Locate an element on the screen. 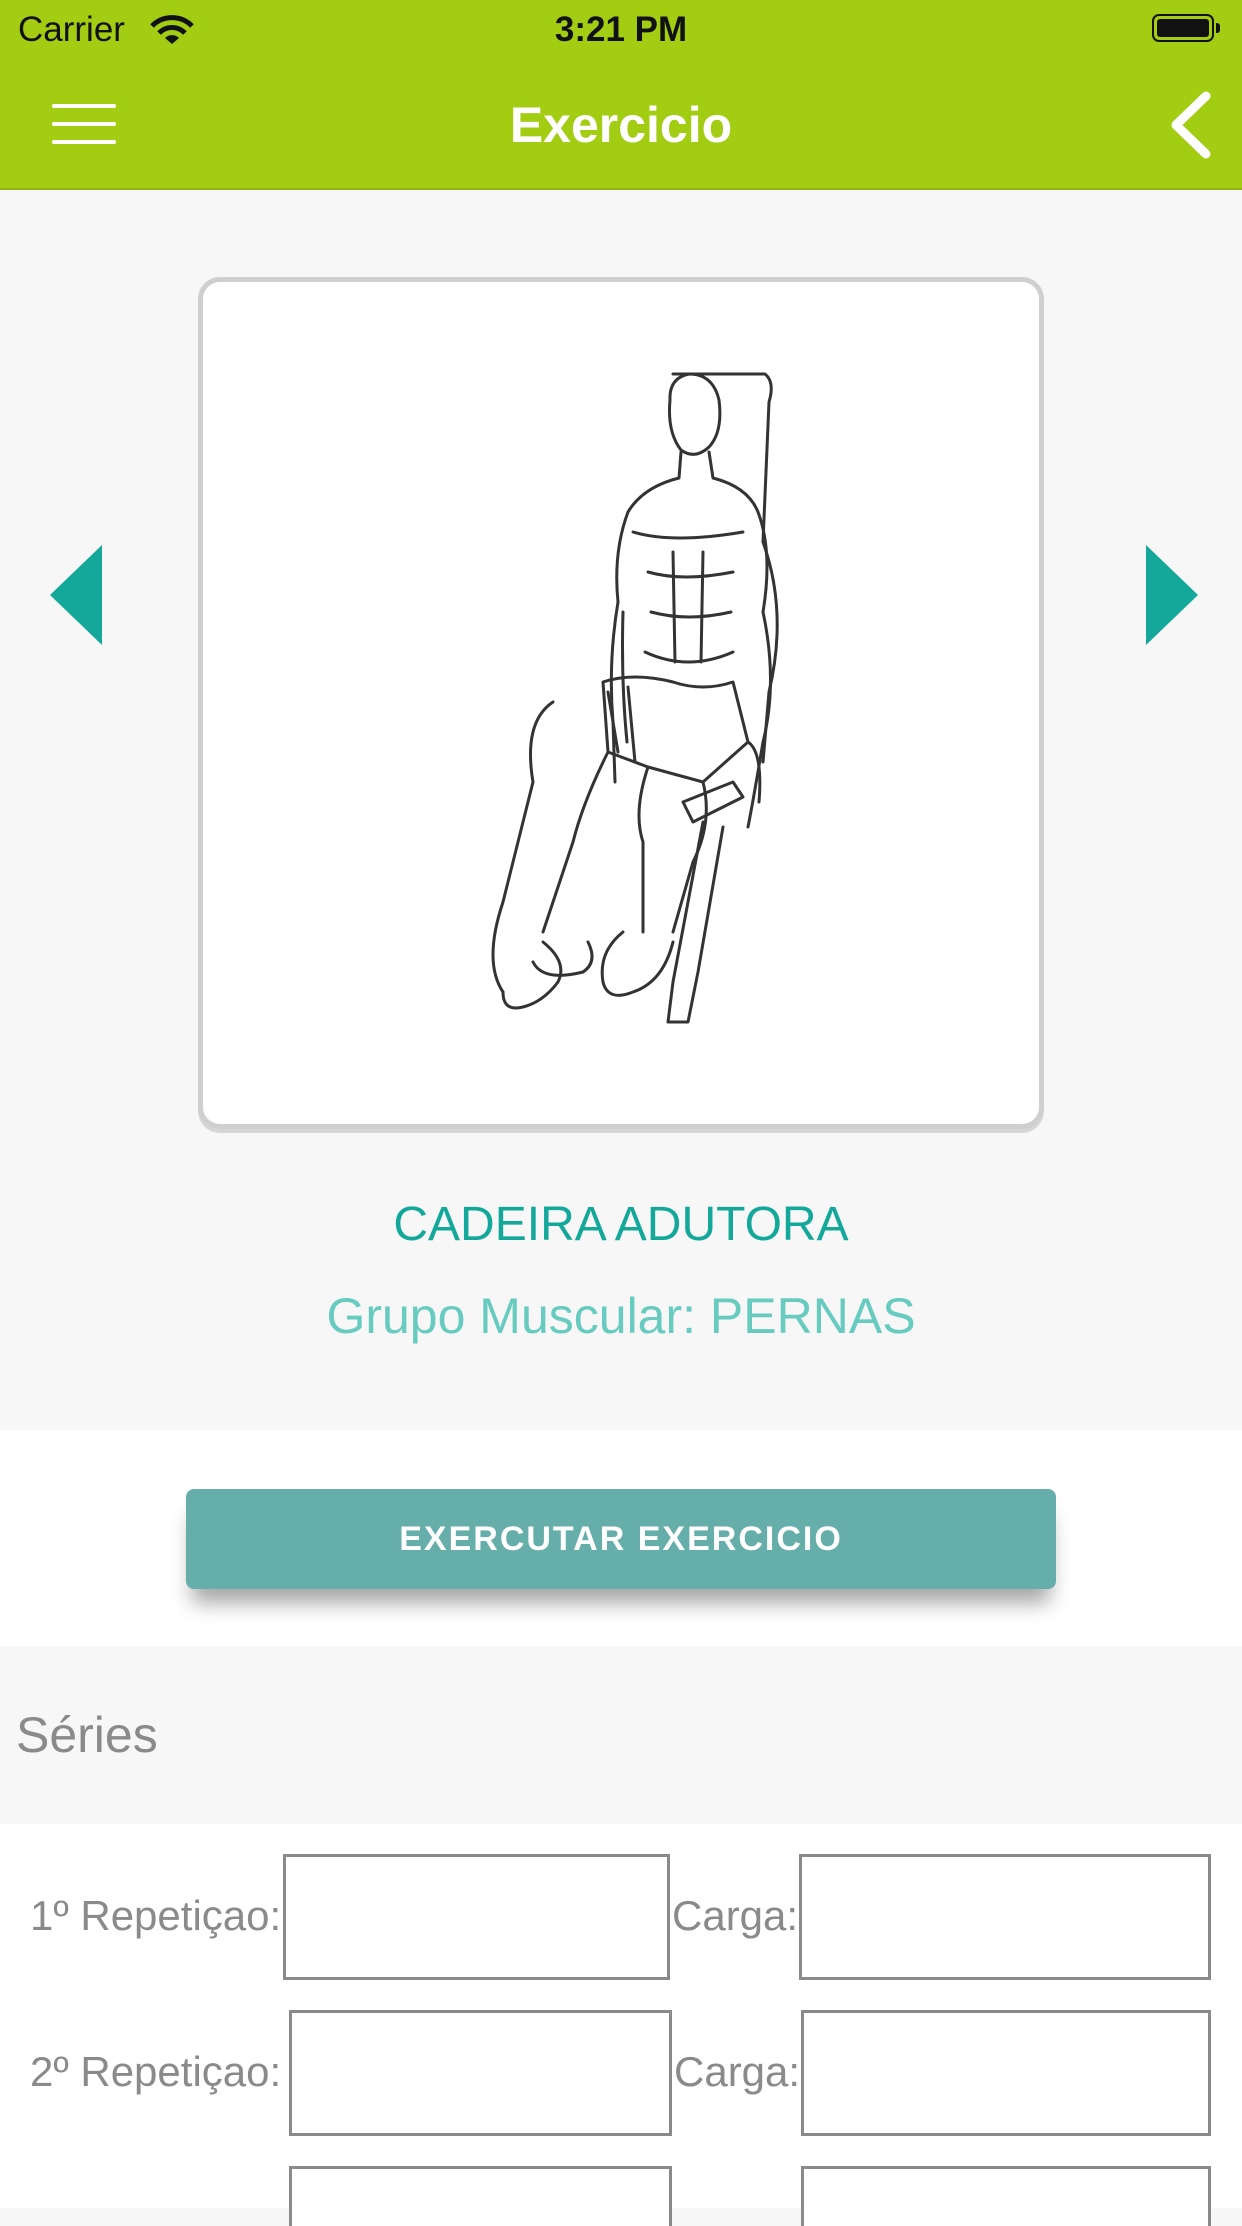  status-time: 3:21 PM is located at coordinates (621, 29).